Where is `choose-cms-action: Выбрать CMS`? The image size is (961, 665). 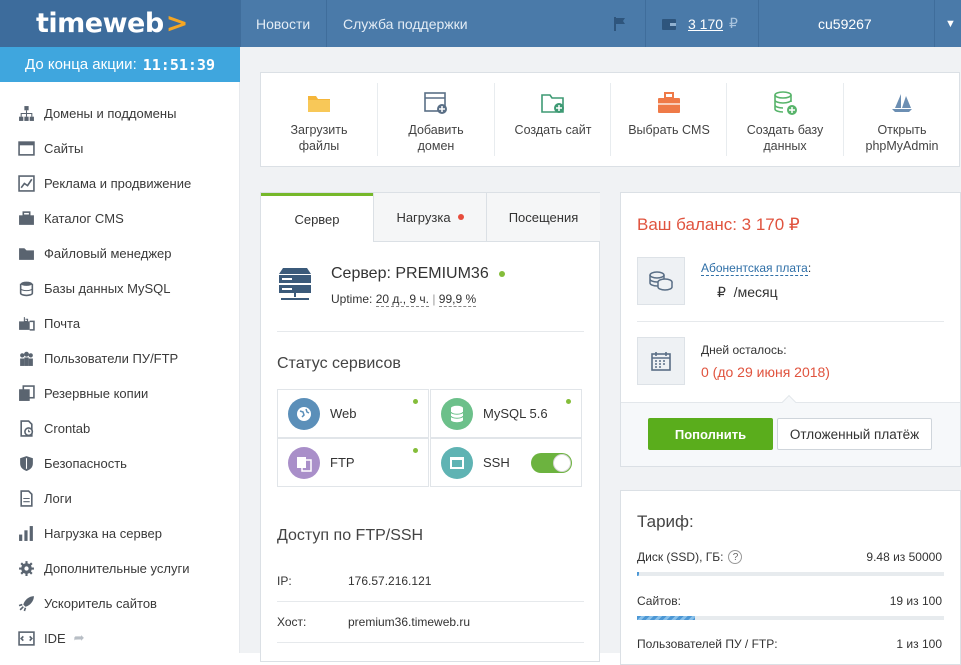
choose-cms-action: Выбрать CMS is located at coordinates (669, 119).